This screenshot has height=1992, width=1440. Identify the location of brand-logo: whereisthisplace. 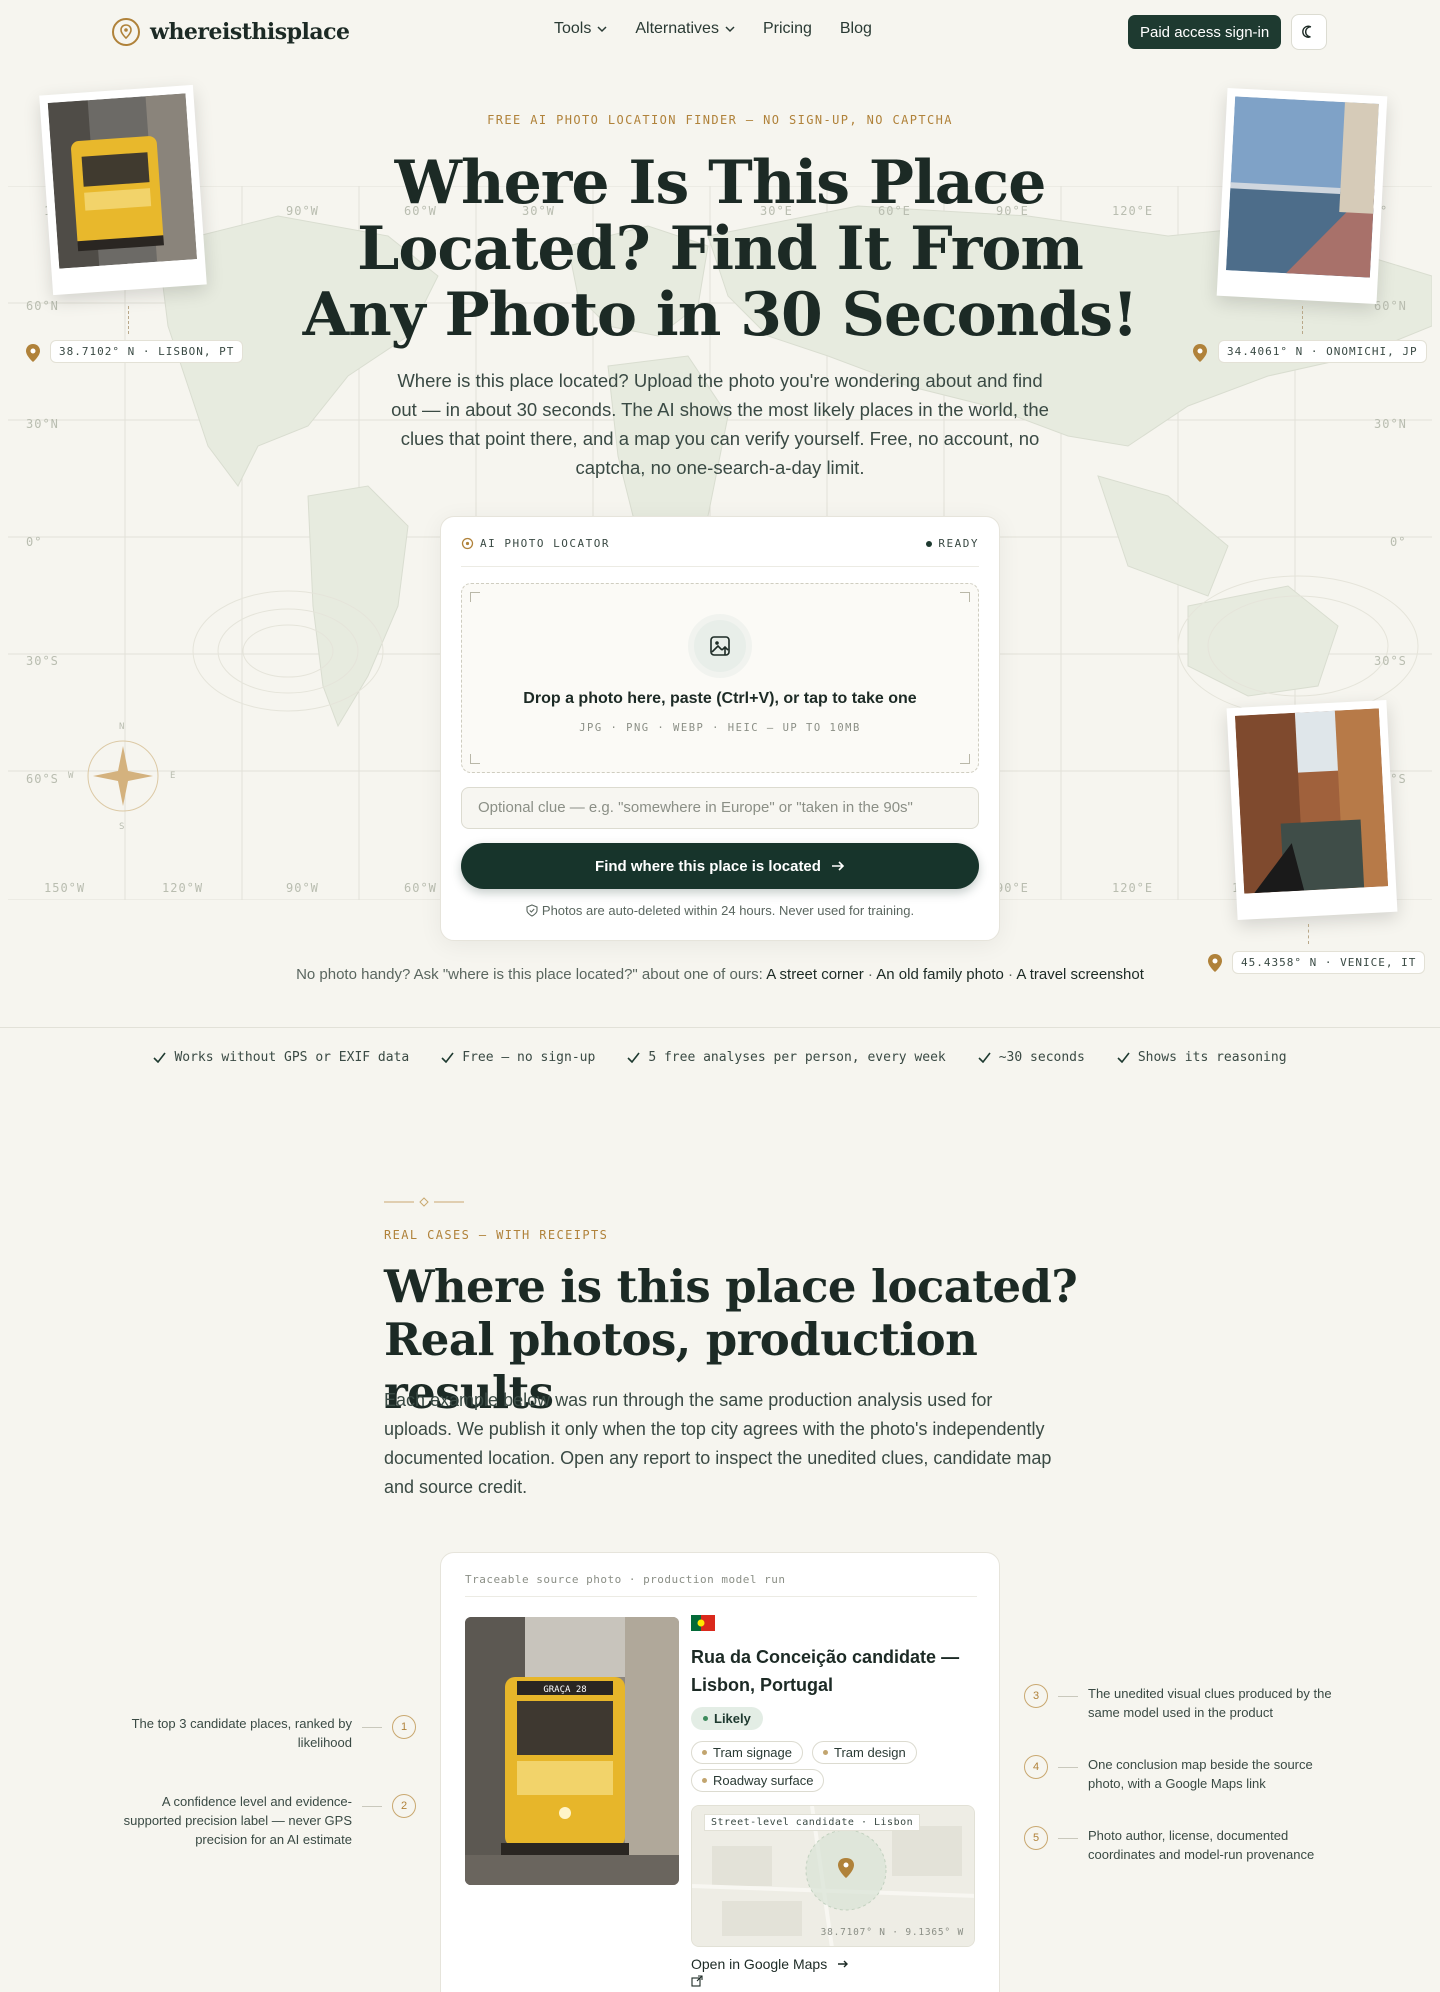
(231, 32).